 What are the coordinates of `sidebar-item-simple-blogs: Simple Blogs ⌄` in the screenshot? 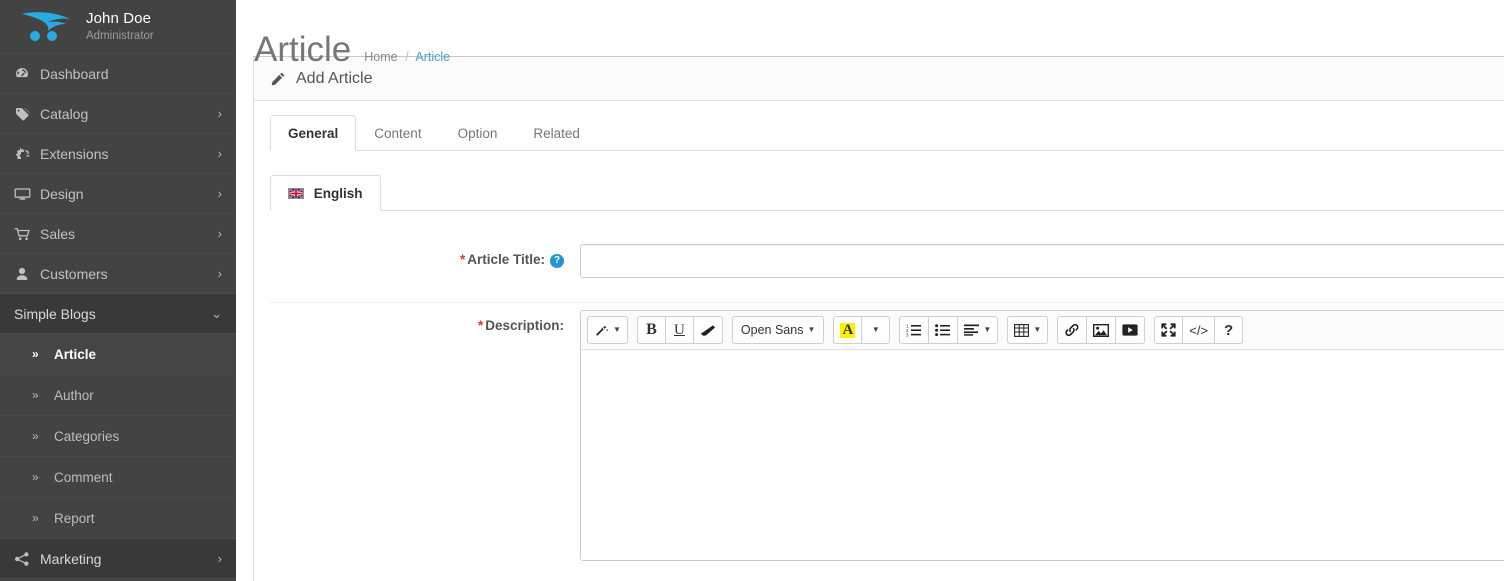 It's located at (118, 313).